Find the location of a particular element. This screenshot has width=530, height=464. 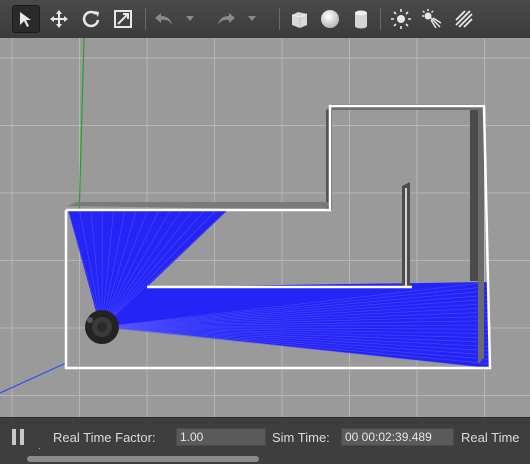

scale-icon is located at coordinates (123, 19).